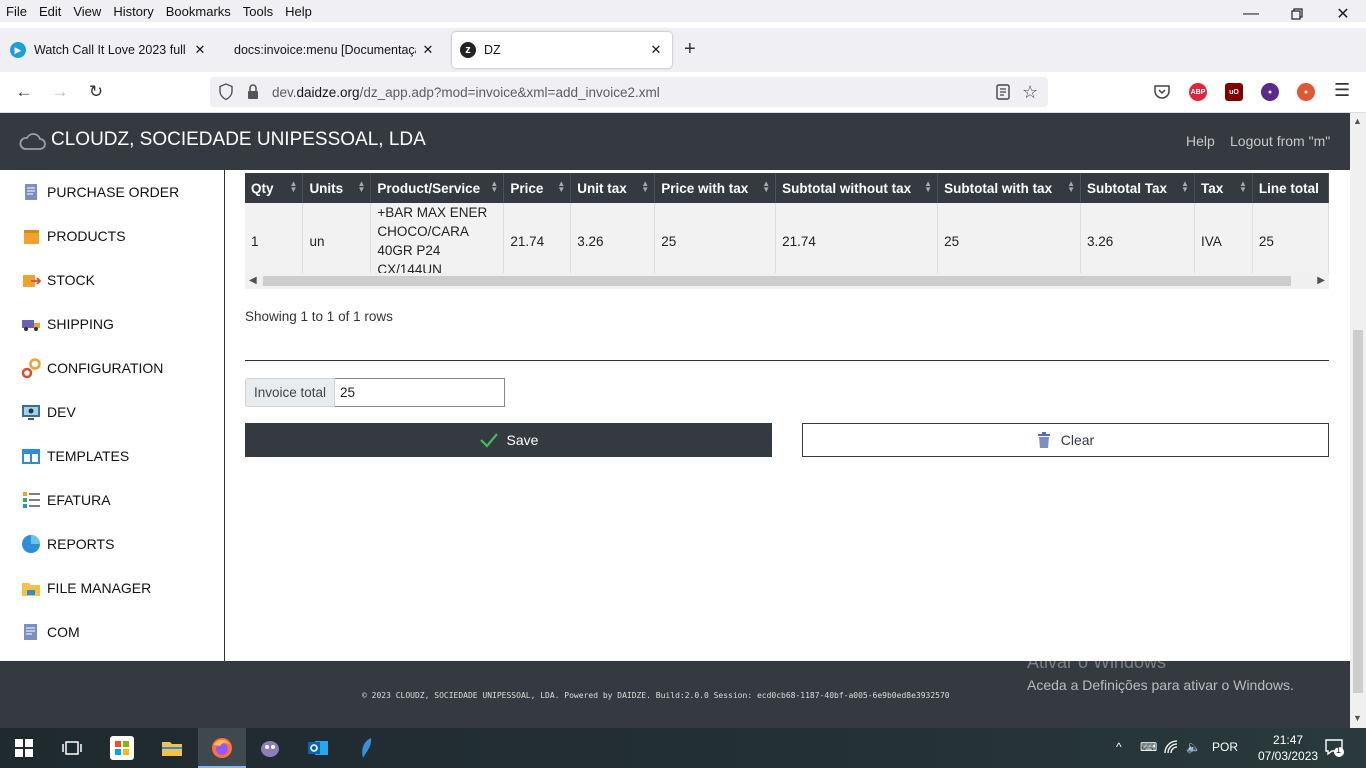 Image resolution: width=1366 pixels, height=768 pixels. Describe the element at coordinates (16, 11) in the screenshot. I see `menu-file: File` at that location.